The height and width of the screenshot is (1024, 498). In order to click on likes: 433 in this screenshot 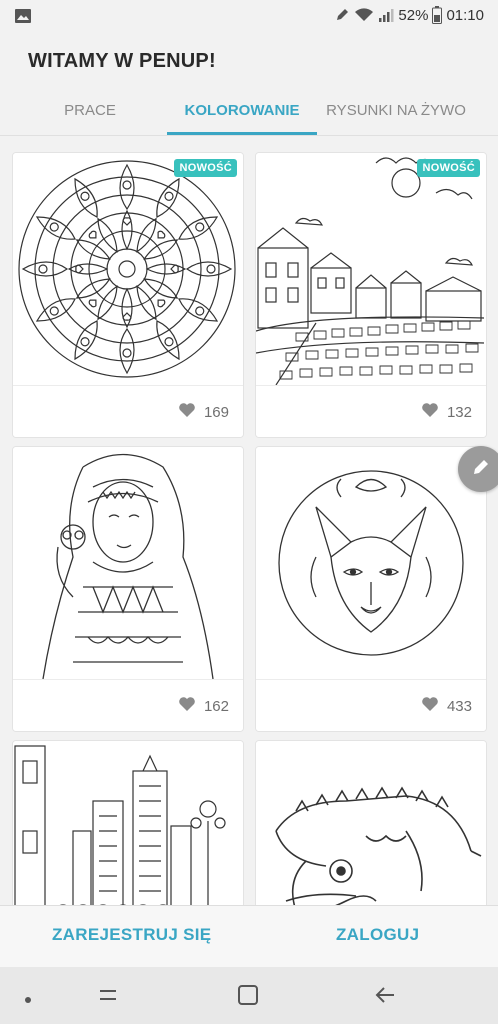, I will do `click(446, 706)`.